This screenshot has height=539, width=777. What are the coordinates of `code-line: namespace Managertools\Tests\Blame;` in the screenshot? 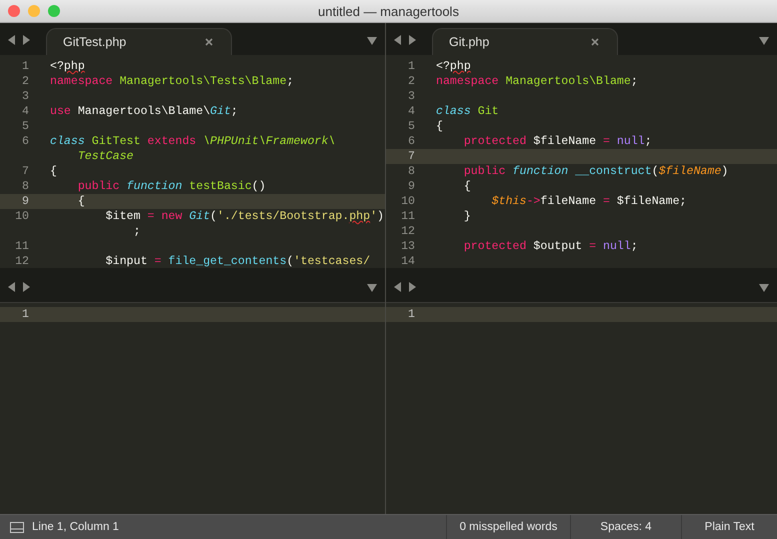 It's located at (172, 81).